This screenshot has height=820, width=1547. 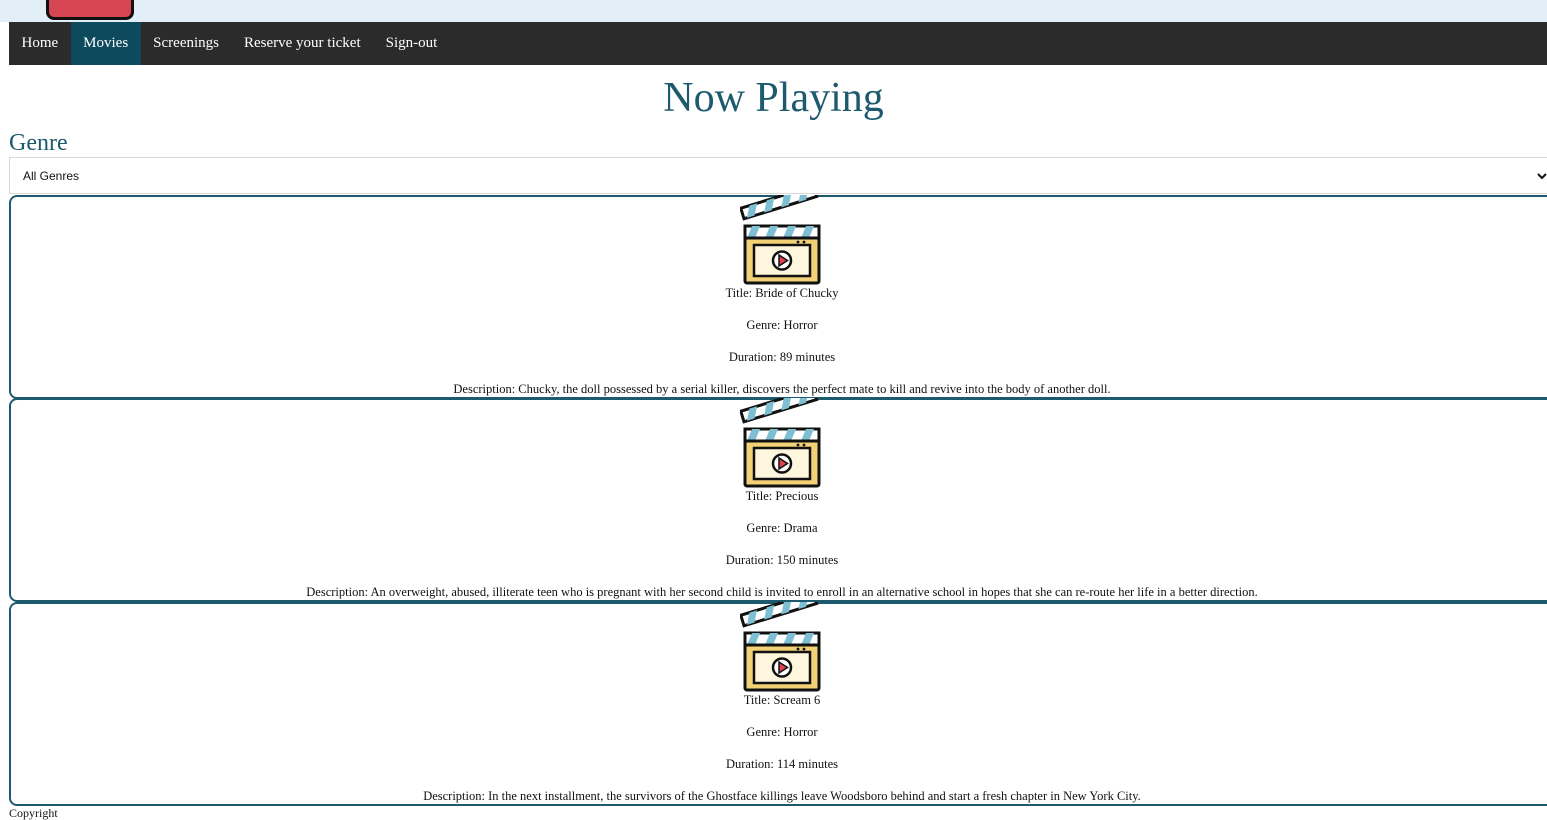 I want to click on movie-duration: Duration: 89 minutes, so click(x=782, y=357).